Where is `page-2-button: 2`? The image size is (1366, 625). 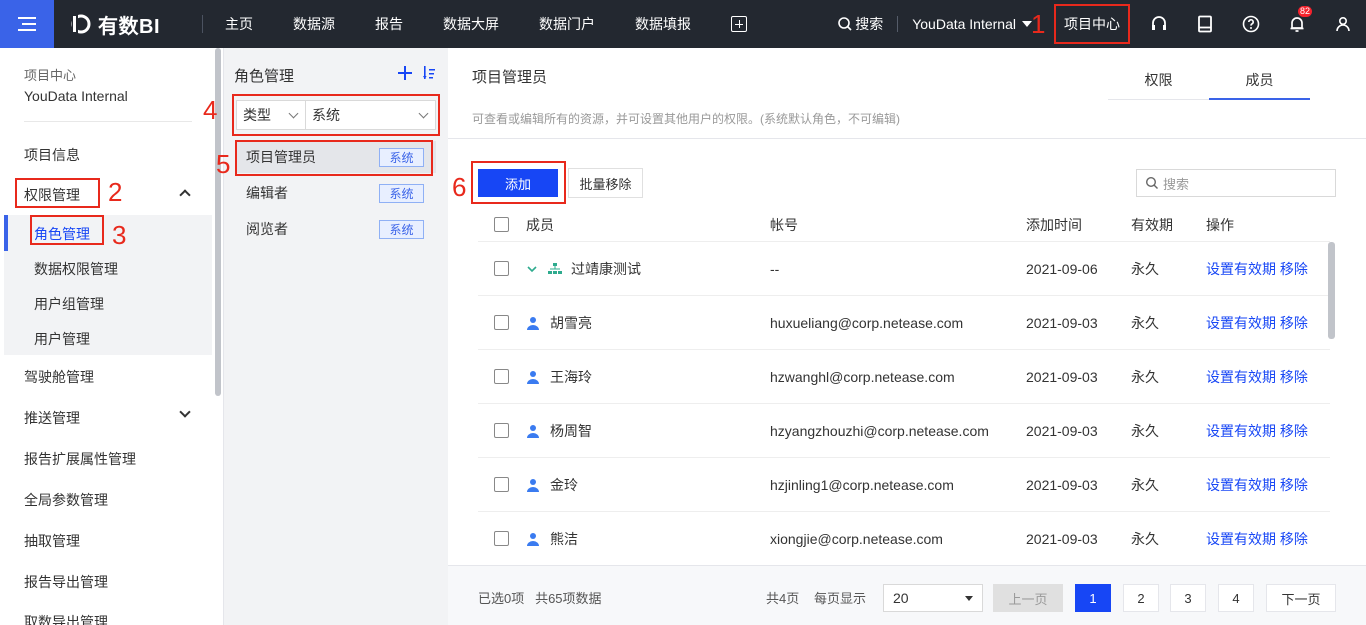 page-2-button: 2 is located at coordinates (1141, 598).